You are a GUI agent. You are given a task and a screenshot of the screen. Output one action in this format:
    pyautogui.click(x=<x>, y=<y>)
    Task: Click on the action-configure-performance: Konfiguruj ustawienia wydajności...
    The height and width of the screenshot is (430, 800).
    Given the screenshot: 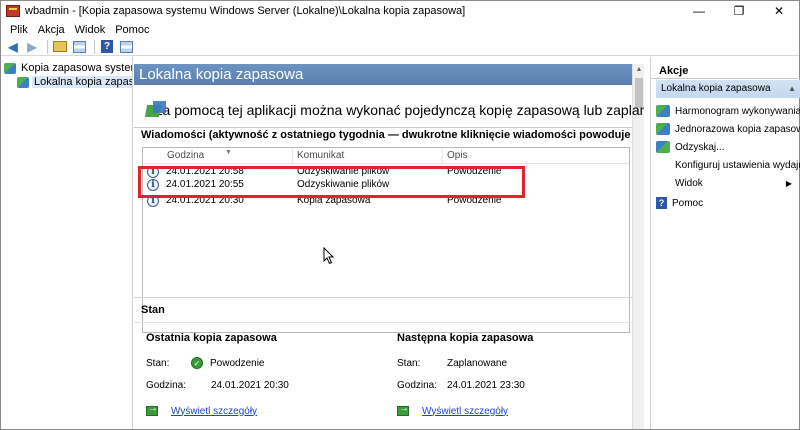 What is the action you would take?
    pyautogui.click(x=728, y=165)
    